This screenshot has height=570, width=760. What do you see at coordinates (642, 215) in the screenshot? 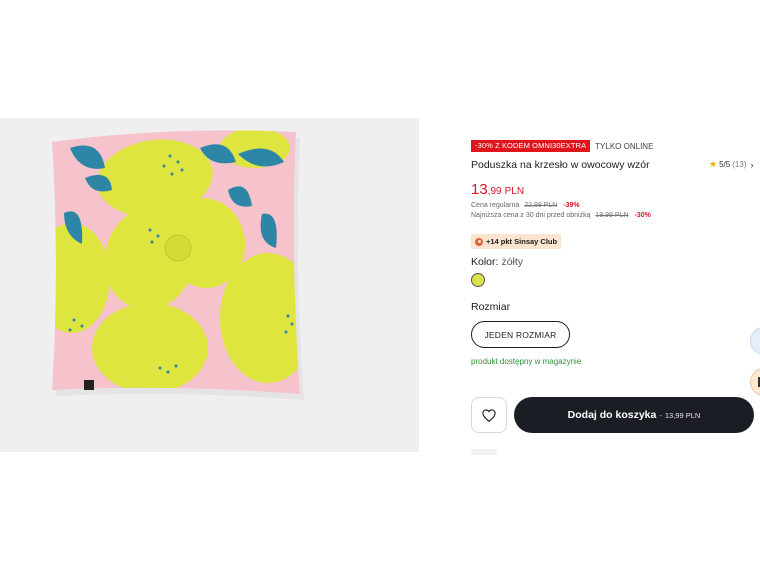
I see `lowest-price-discount: -30%` at bounding box center [642, 215].